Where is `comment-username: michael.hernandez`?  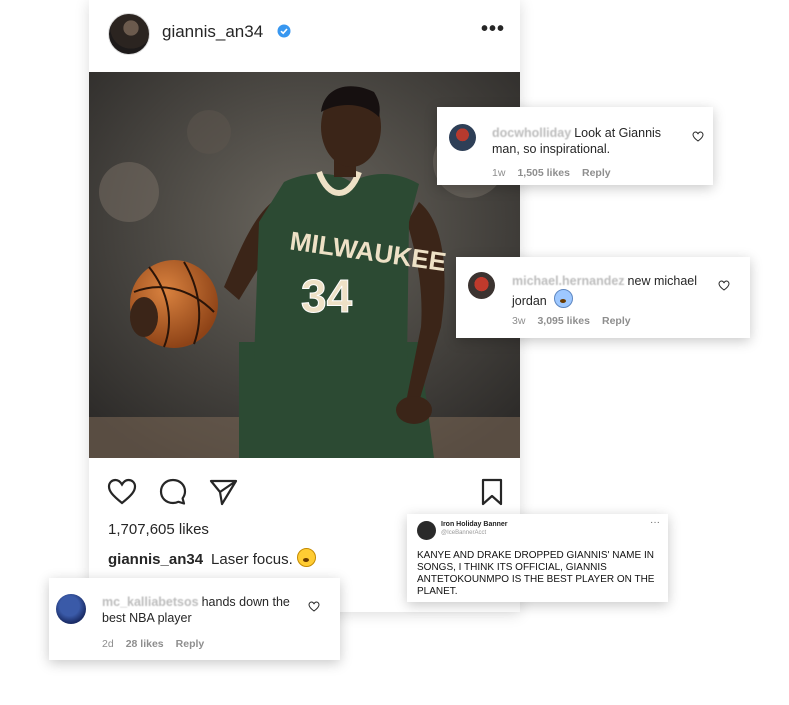 comment-username: michael.hernandez is located at coordinates (568, 281).